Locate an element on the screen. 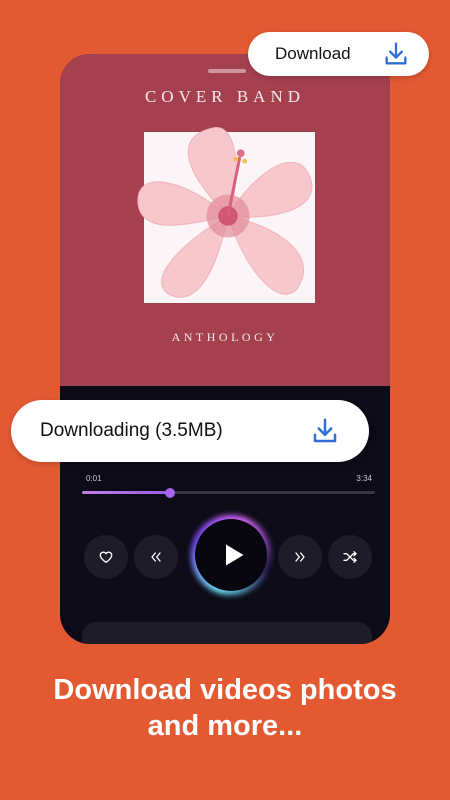  queue-card is located at coordinates (227, 633).